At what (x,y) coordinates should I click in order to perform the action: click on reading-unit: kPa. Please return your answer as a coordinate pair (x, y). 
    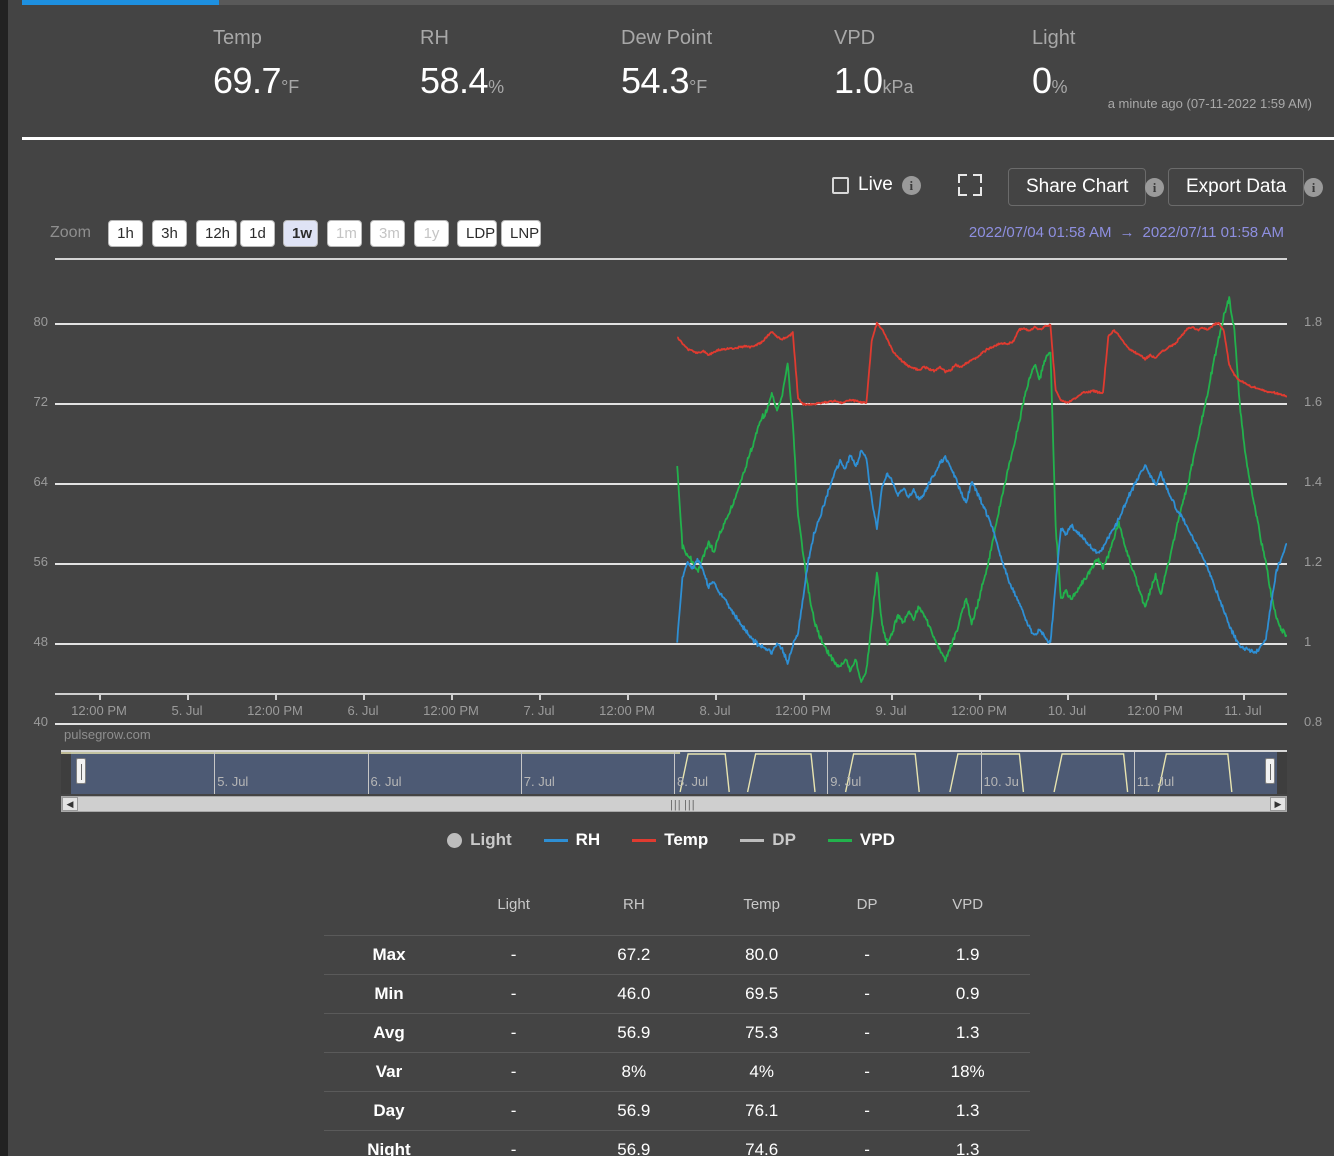
    Looking at the image, I should click on (898, 87).